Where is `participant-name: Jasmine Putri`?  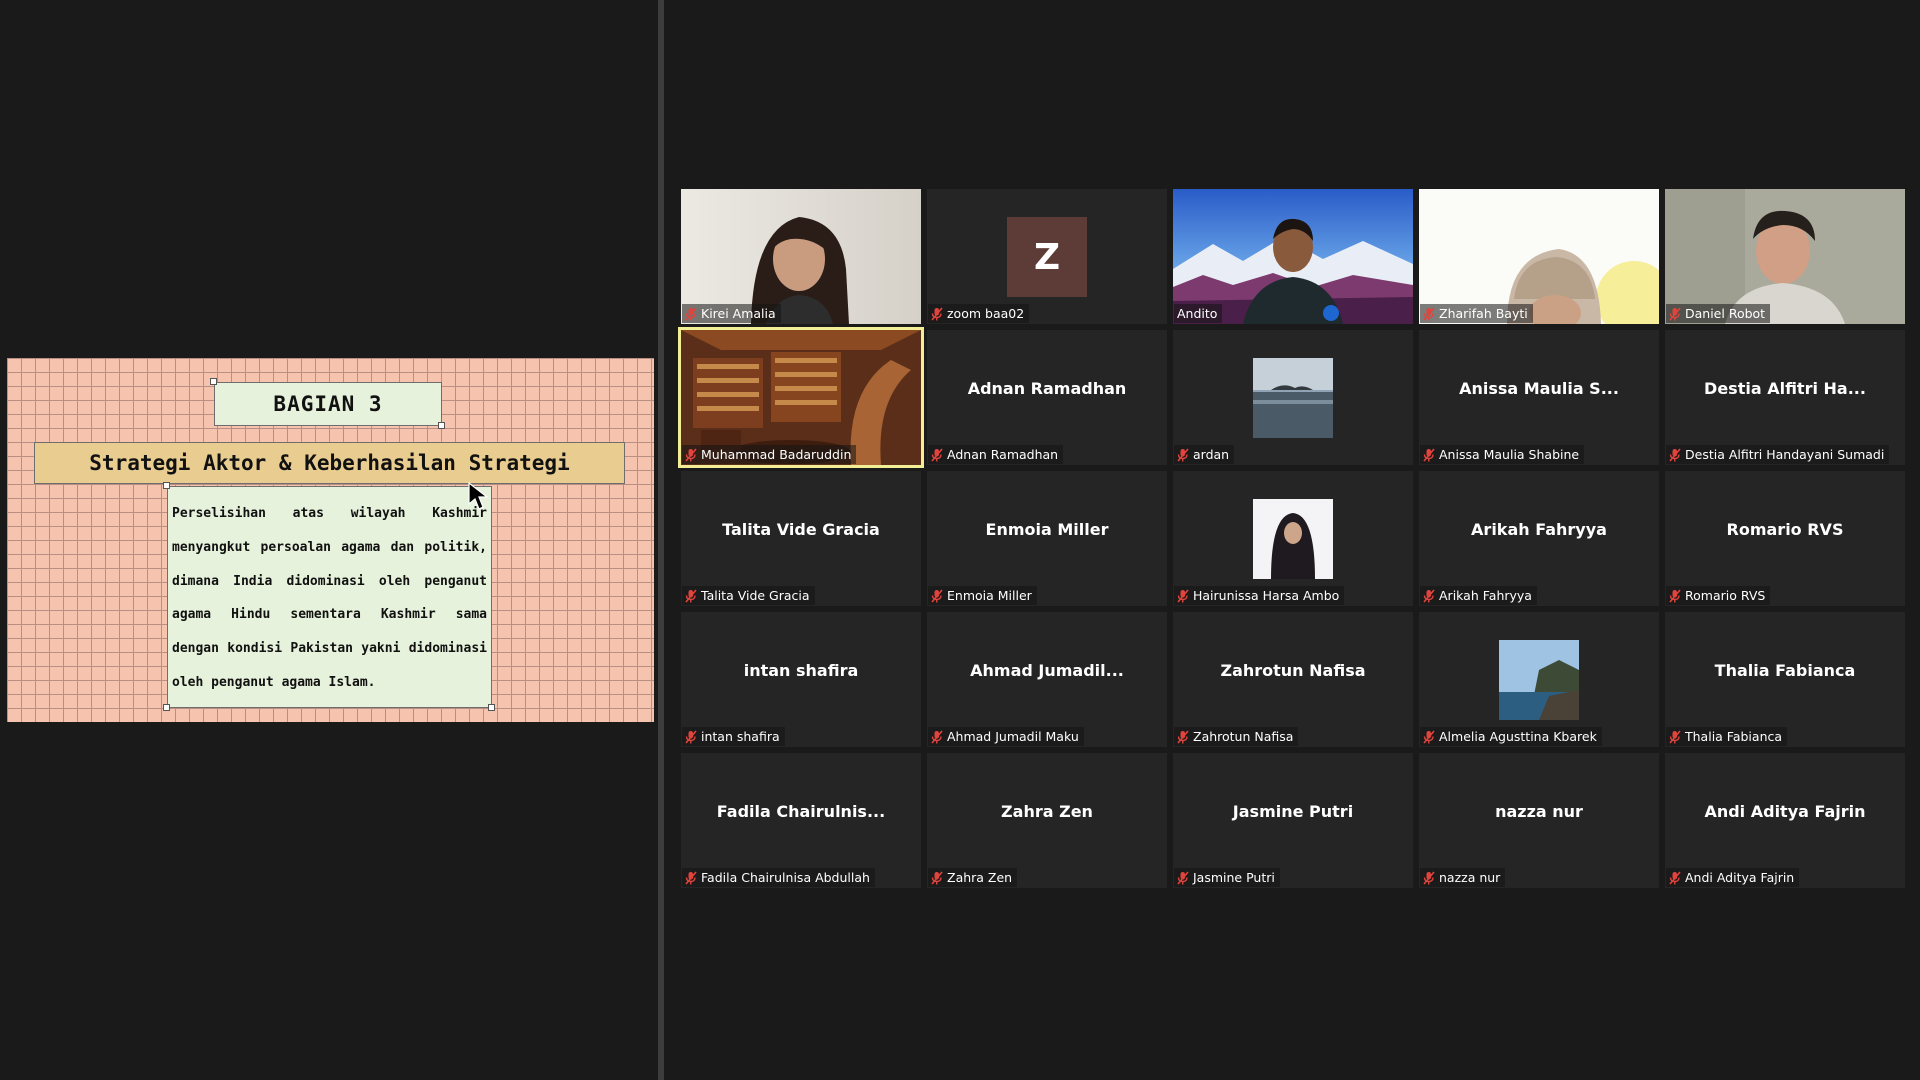
participant-name: Jasmine Putri is located at coordinates (1234, 877).